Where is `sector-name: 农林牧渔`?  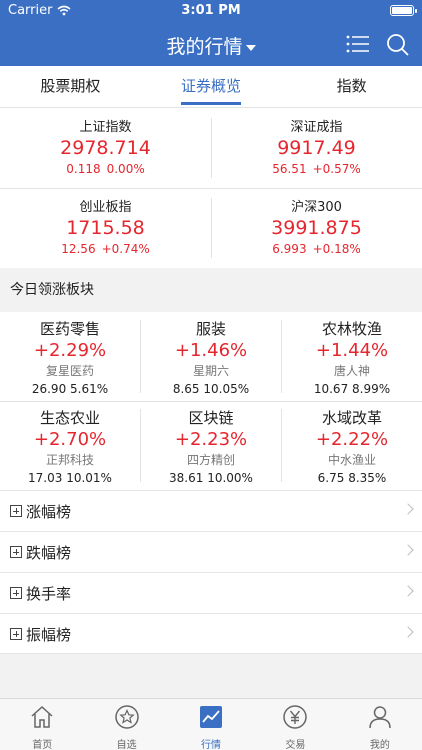
sector-name: 农林牧渔 is located at coordinates (351, 329).